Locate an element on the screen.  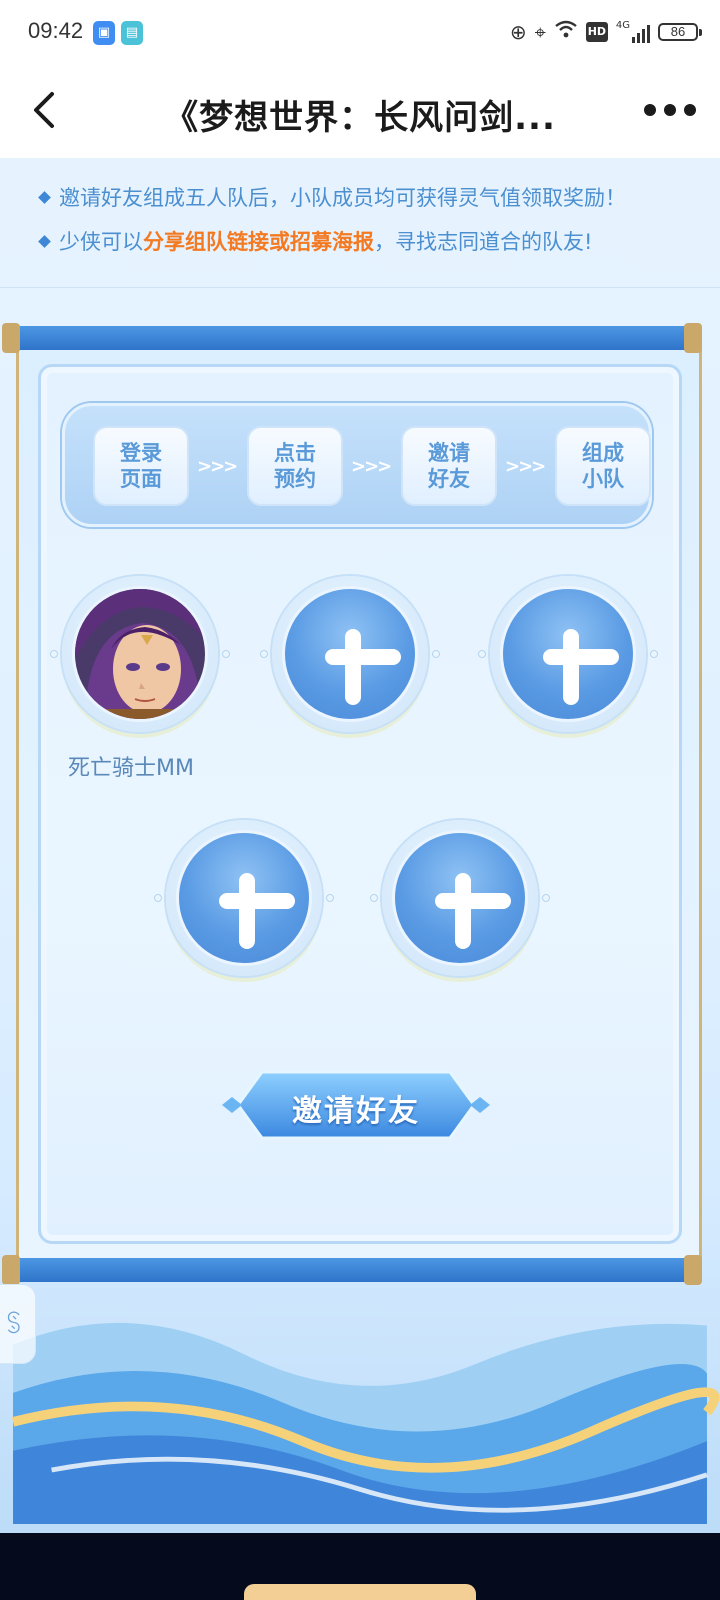
step-reserve: 点击预约 is located at coordinates (295, 466).